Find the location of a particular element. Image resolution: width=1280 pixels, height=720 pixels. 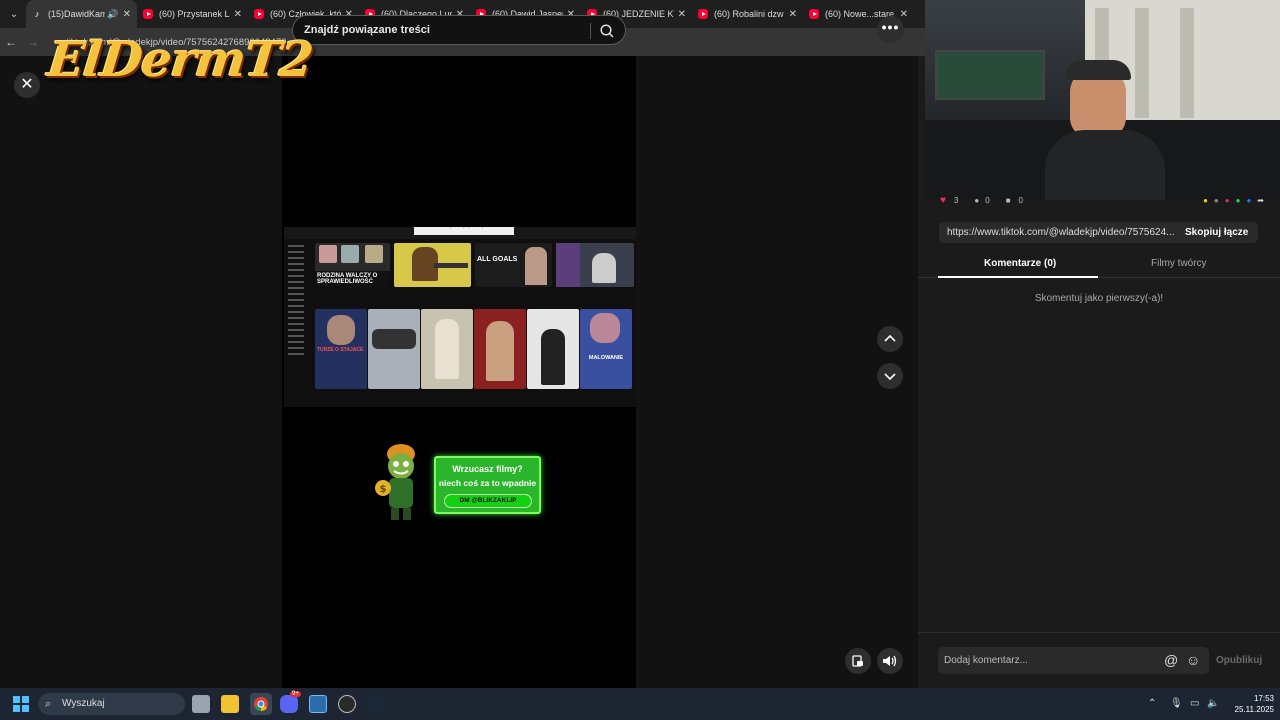

tab-label: (15)DawidKam is located at coordinates (77, 14).